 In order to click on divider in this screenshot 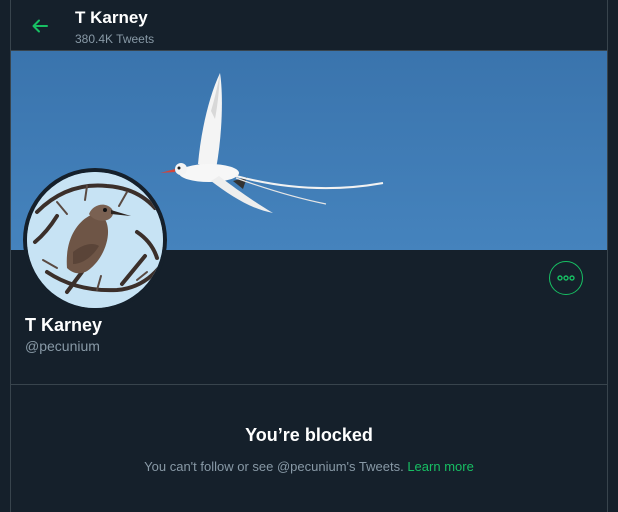, I will do `click(309, 384)`.